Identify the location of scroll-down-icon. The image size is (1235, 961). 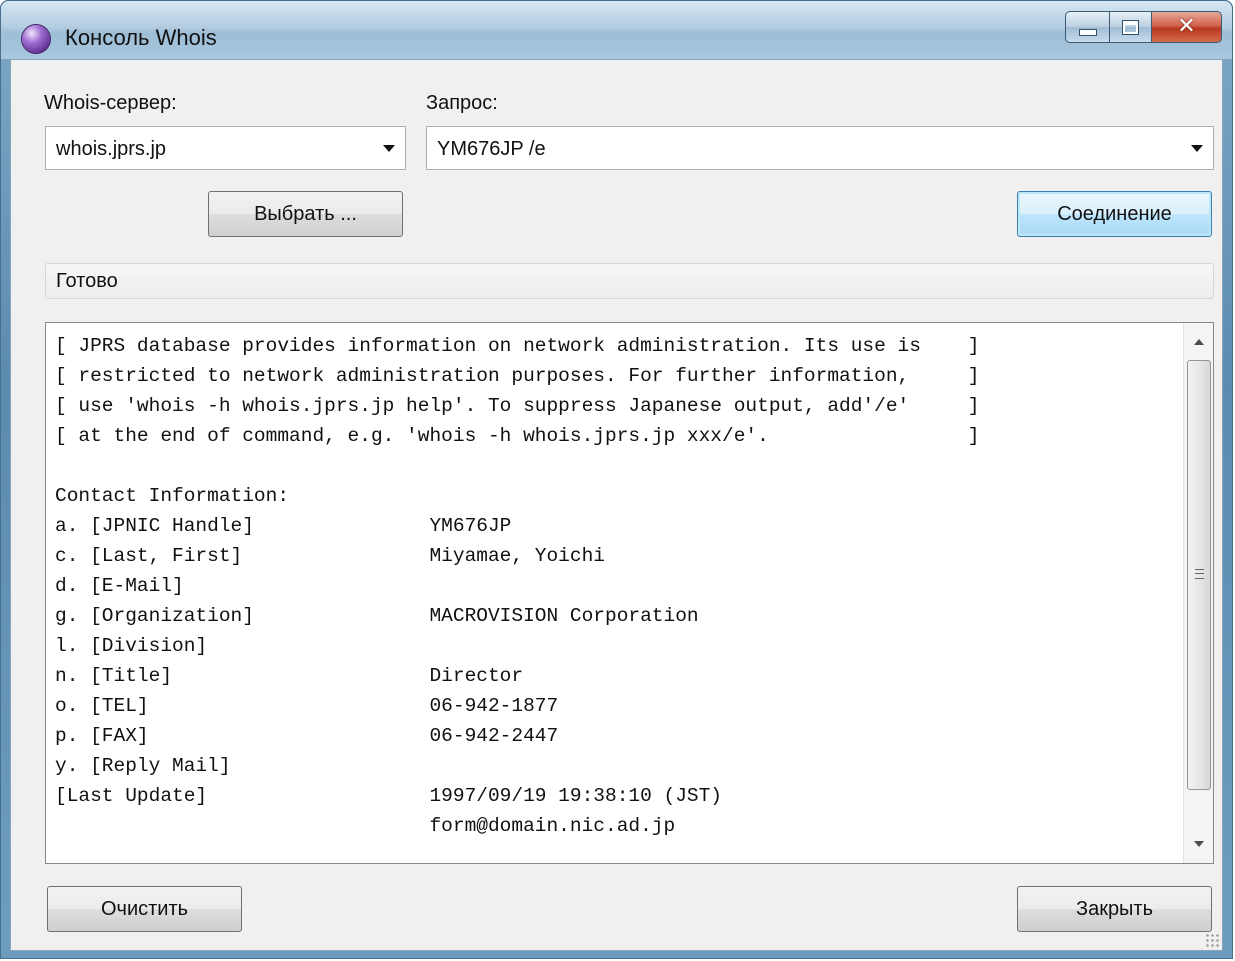
(1199, 844).